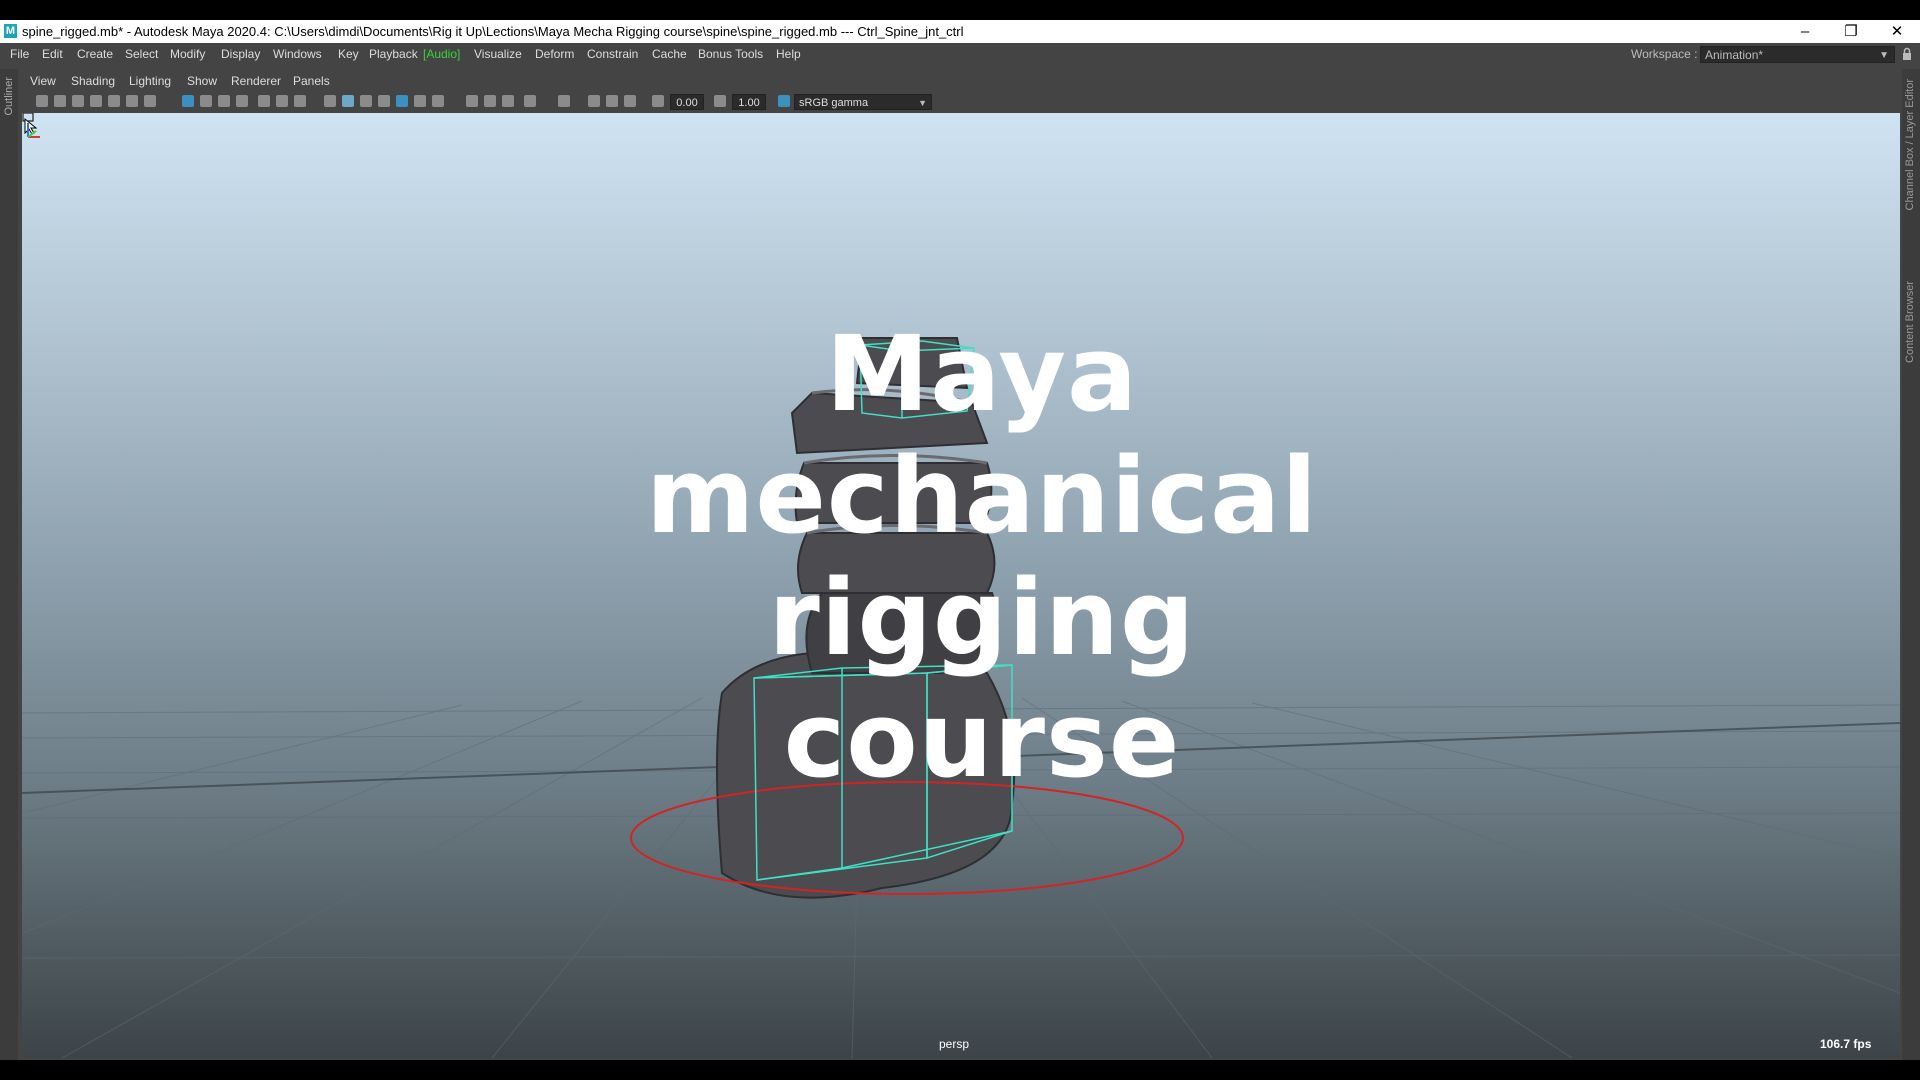 Image resolution: width=1920 pixels, height=1080 pixels. I want to click on gamma-field: 1.00, so click(749, 102).